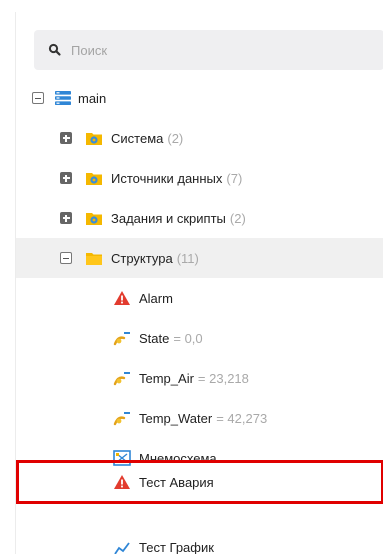 The width and height of the screenshot is (383, 554). I want to click on tree-node-count: (11), so click(187, 258).